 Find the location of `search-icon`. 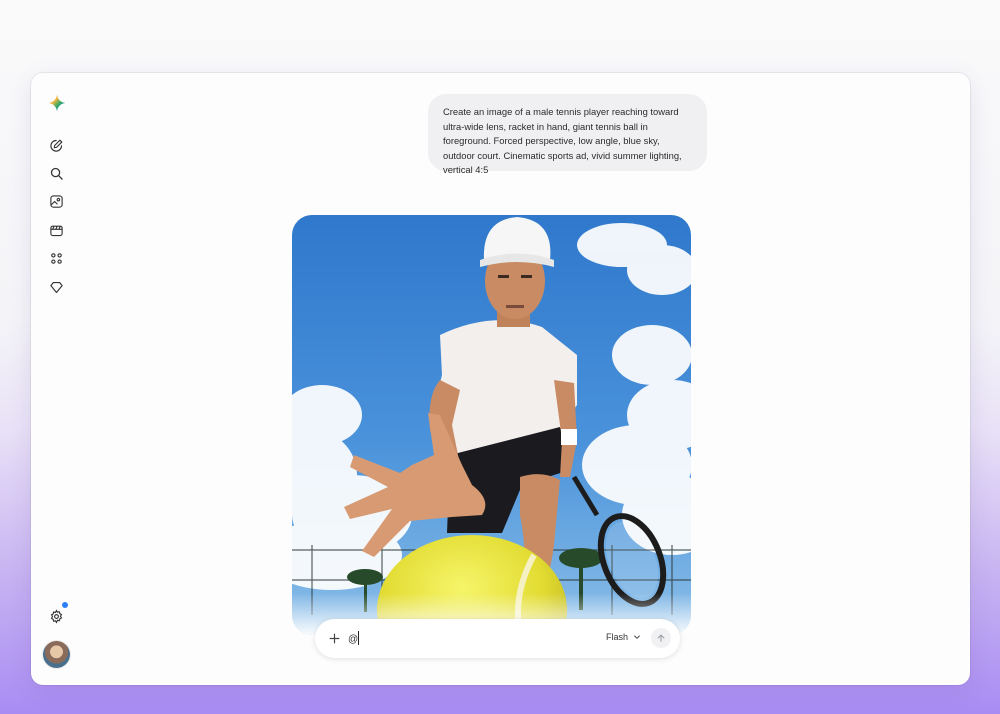

search-icon is located at coordinates (56, 173).